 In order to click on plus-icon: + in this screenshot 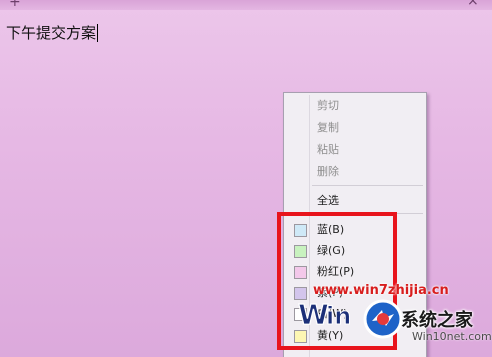, I will do `click(15, 4)`.